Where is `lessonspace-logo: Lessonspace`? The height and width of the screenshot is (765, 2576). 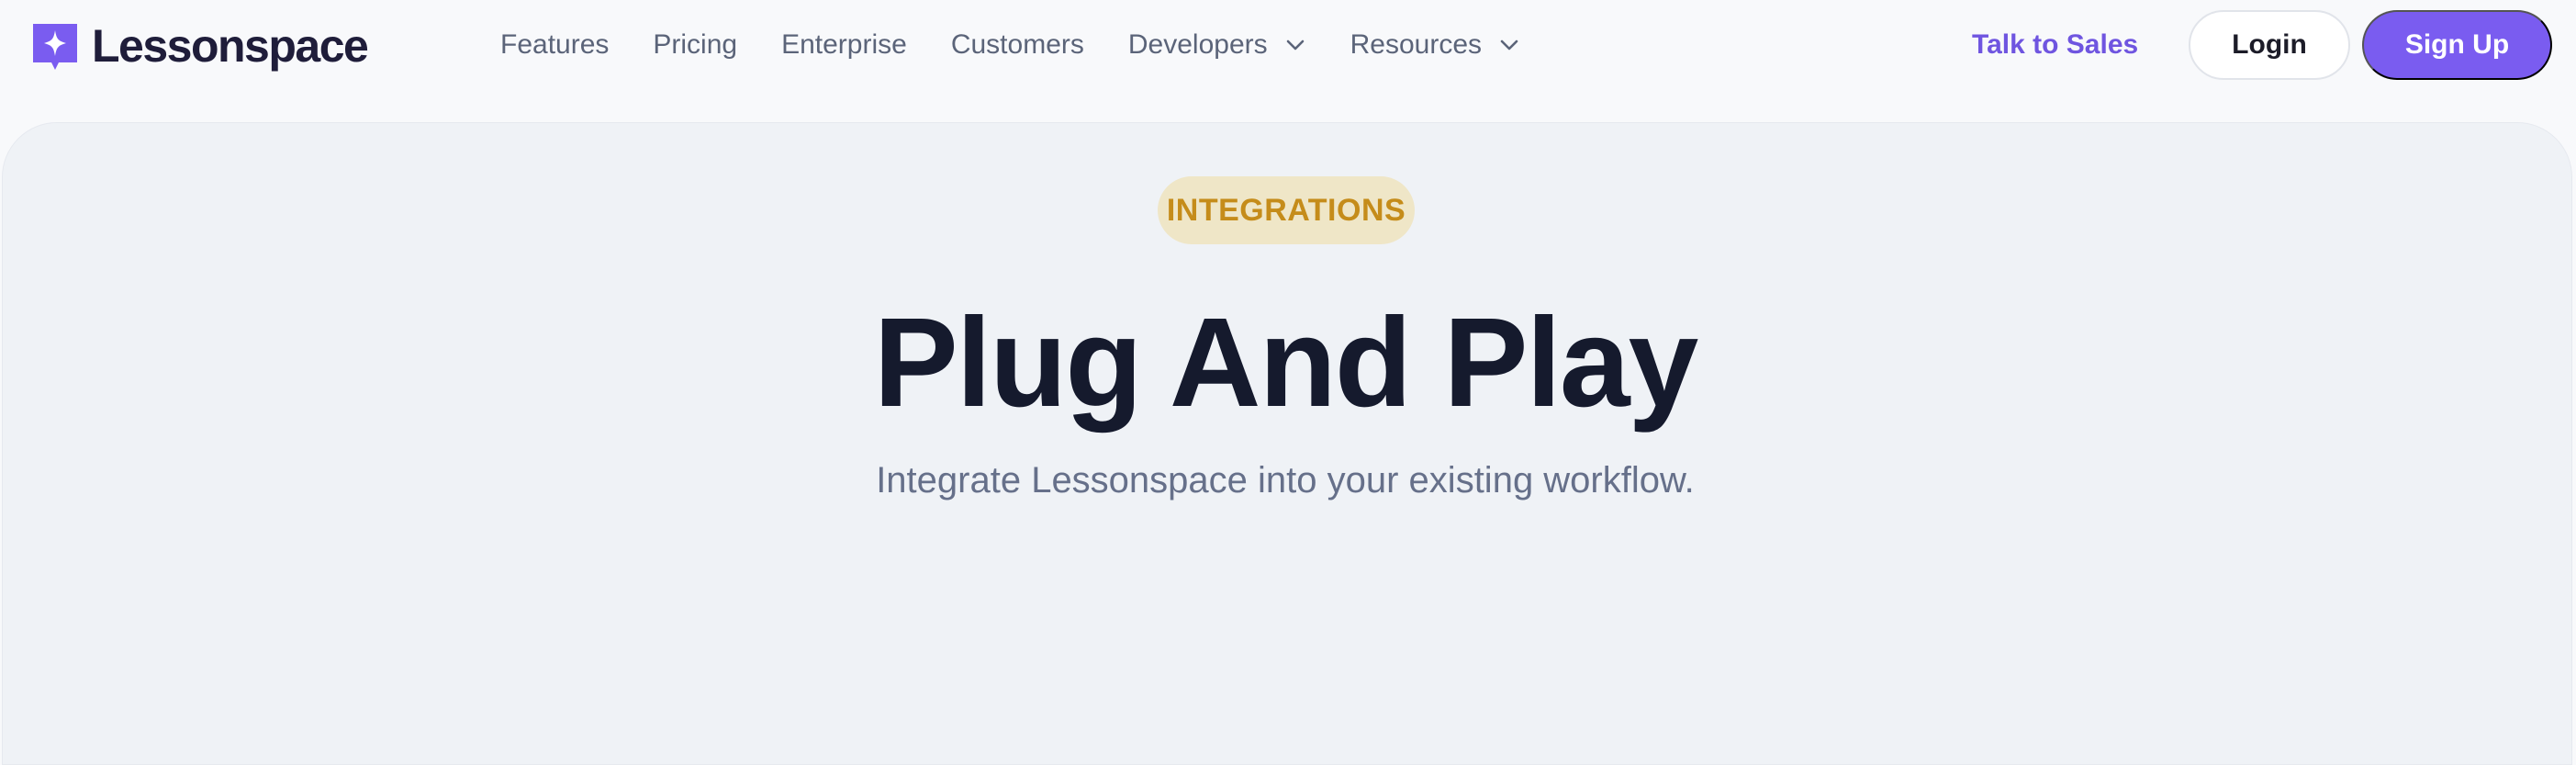 lessonspace-logo: Lessonspace is located at coordinates (198, 45).